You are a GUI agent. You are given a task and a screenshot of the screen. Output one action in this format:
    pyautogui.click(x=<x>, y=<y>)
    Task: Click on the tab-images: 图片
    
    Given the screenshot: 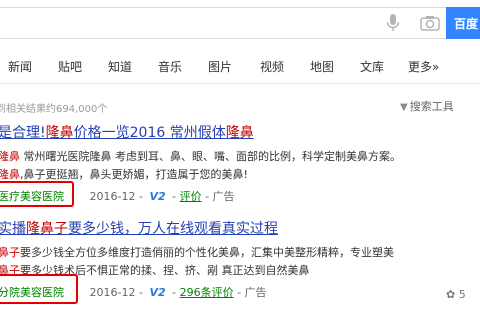 What is the action you would take?
    pyautogui.click(x=220, y=66)
    